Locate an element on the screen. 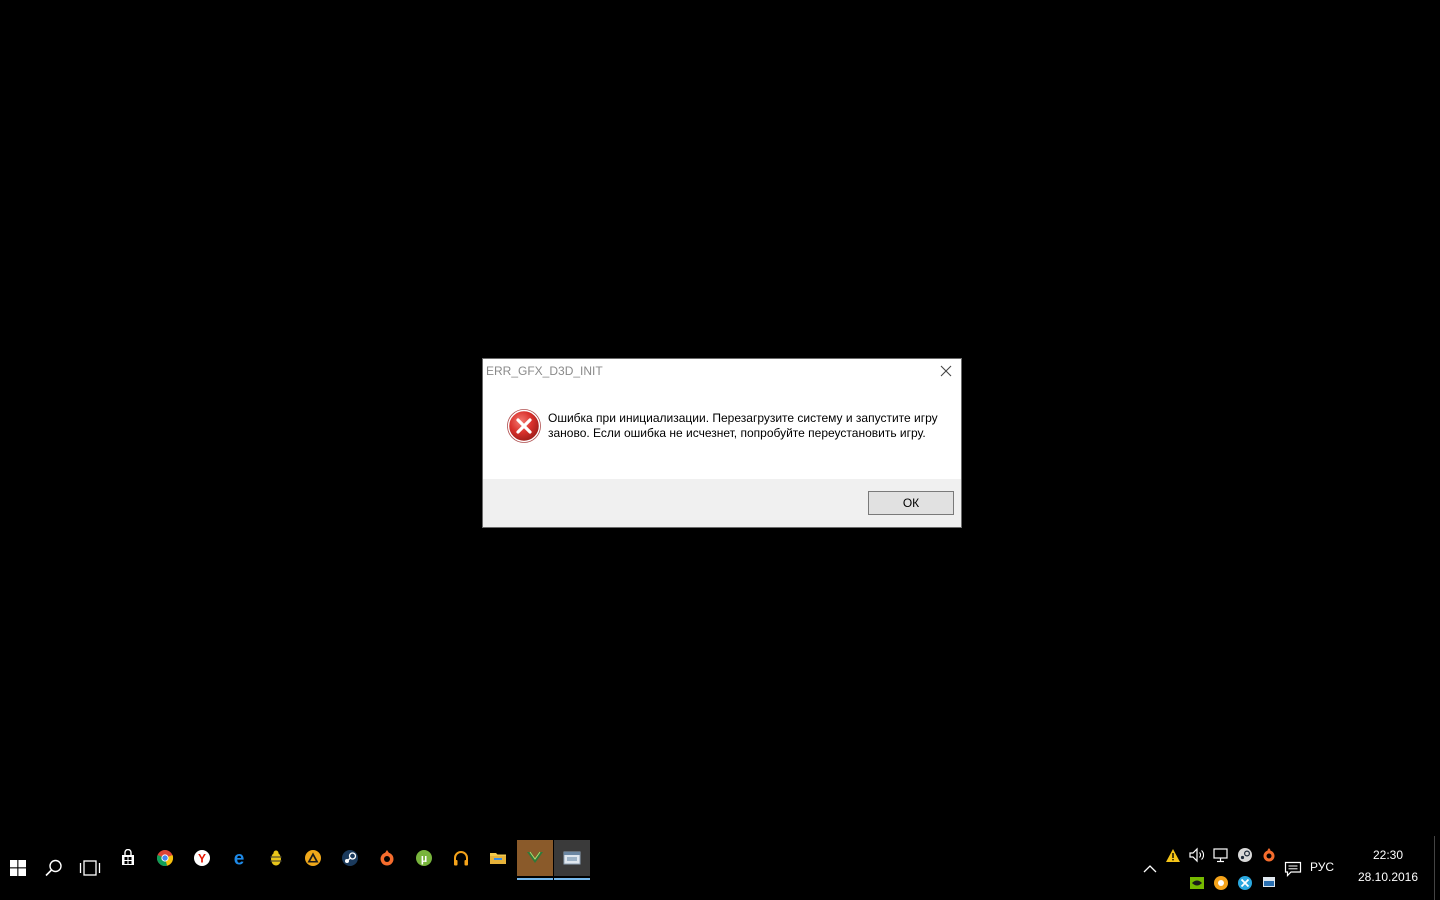 Image resolution: width=1440 pixels, height=900 pixels. tray-steam is located at coordinates (1245, 855).